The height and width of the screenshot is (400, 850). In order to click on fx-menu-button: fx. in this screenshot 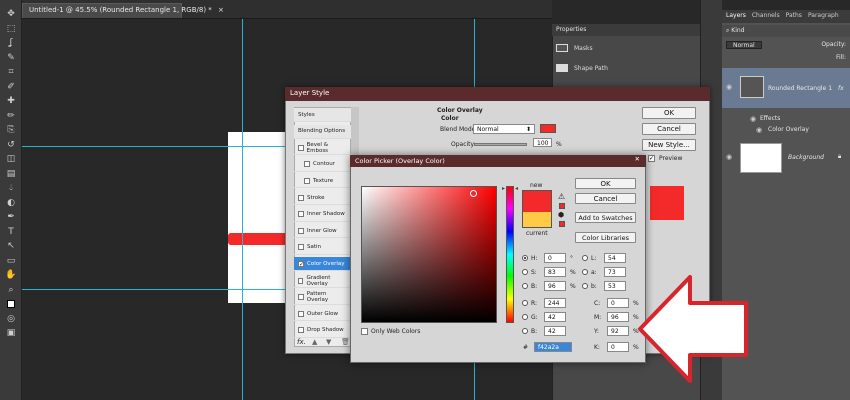, I will do `click(301, 342)`.